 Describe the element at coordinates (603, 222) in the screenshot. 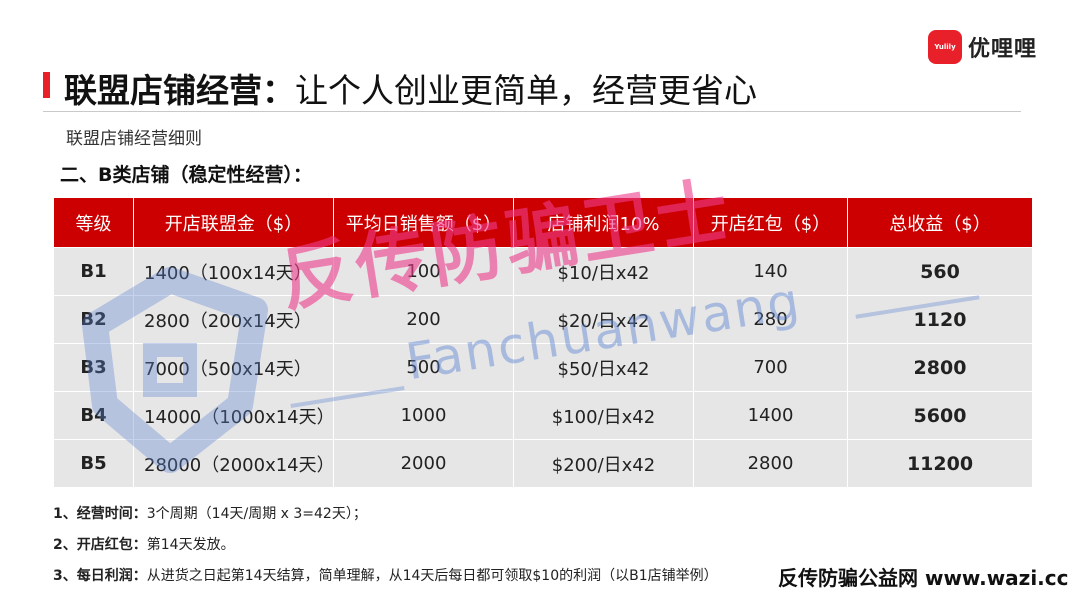

I see `header-profit: 店铺利润10%` at that location.